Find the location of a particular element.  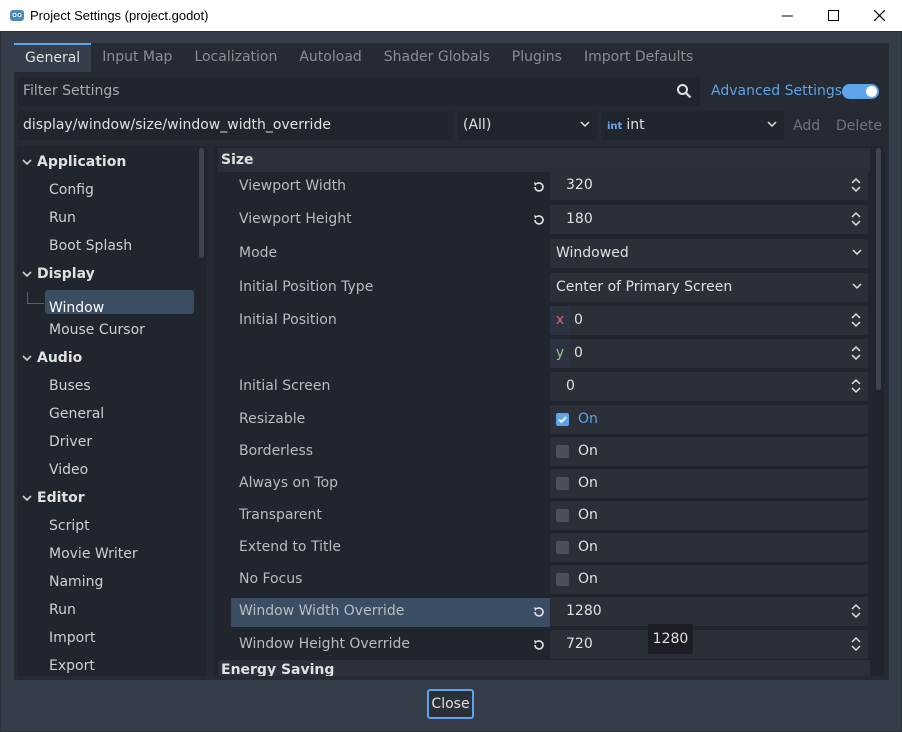

tab-localization: Localization is located at coordinates (235, 57).